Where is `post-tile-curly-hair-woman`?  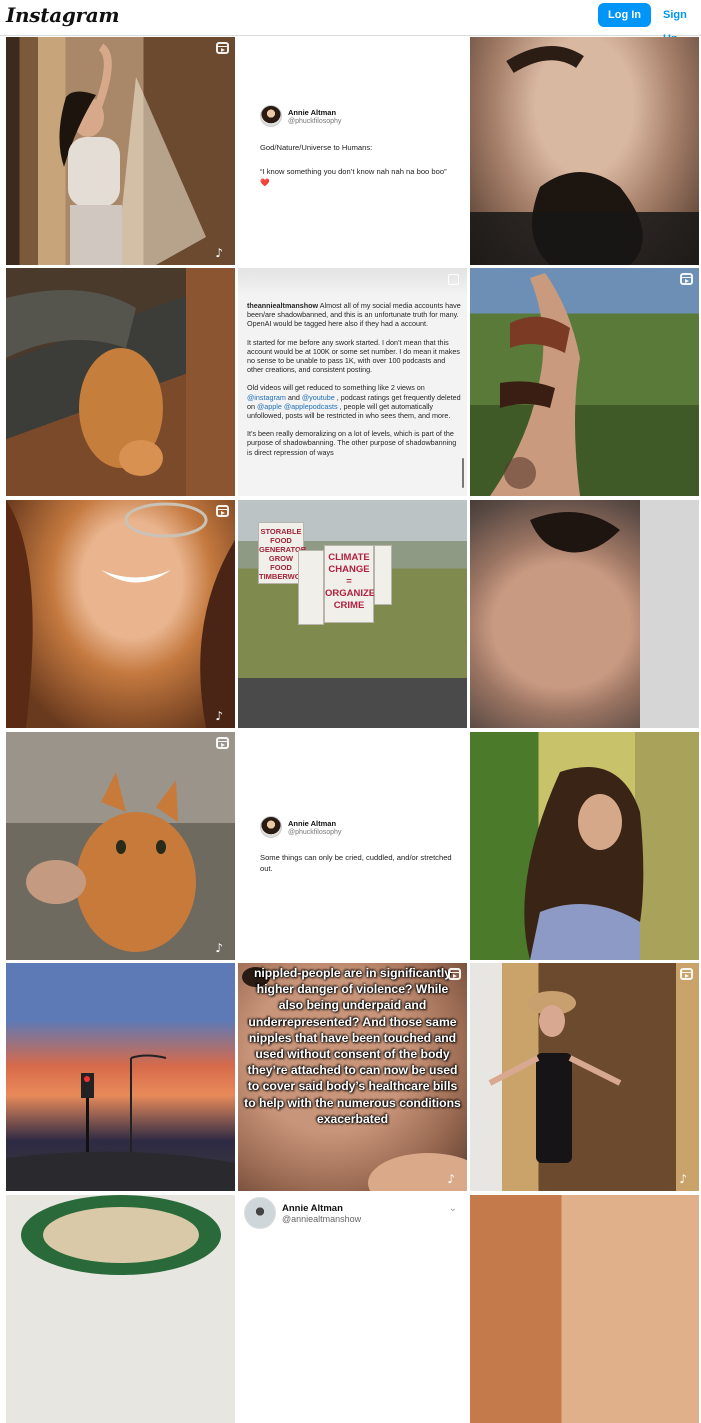
post-tile-curly-hair-woman is located at coordinates (584, 846).